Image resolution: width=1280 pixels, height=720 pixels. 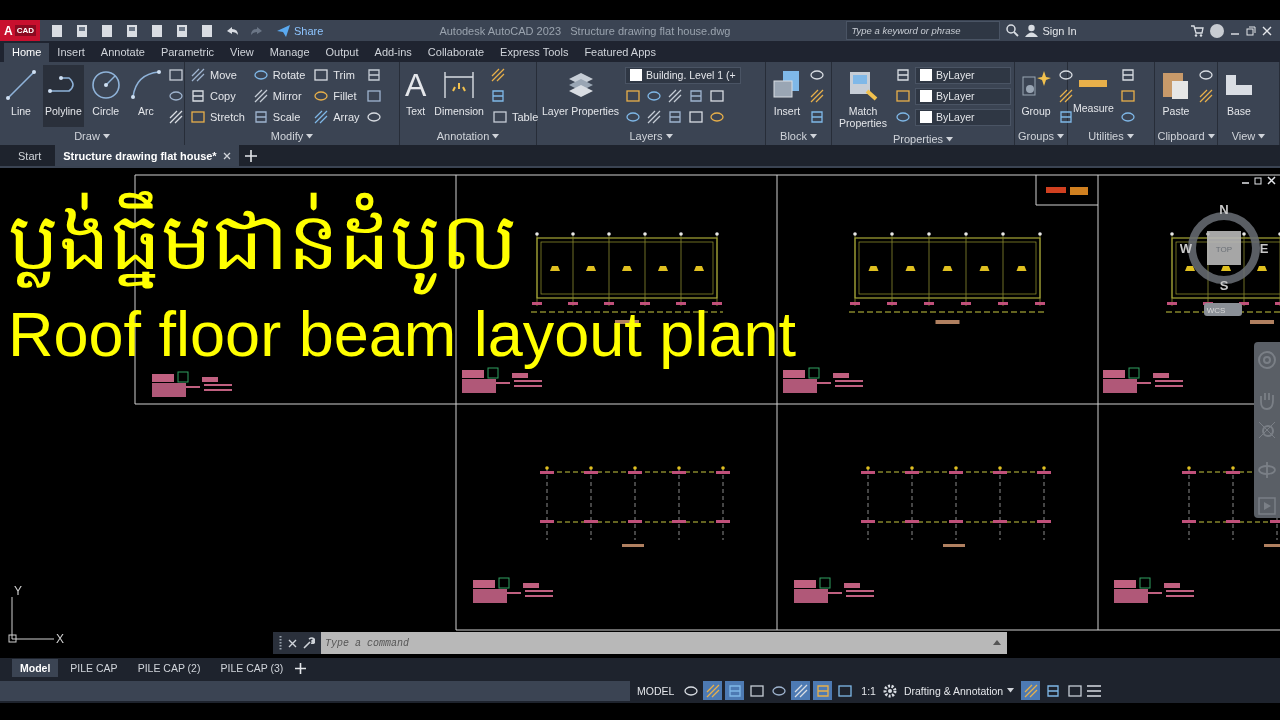 I want to click on ribbon-tab: View, so click(x=242, y=52).